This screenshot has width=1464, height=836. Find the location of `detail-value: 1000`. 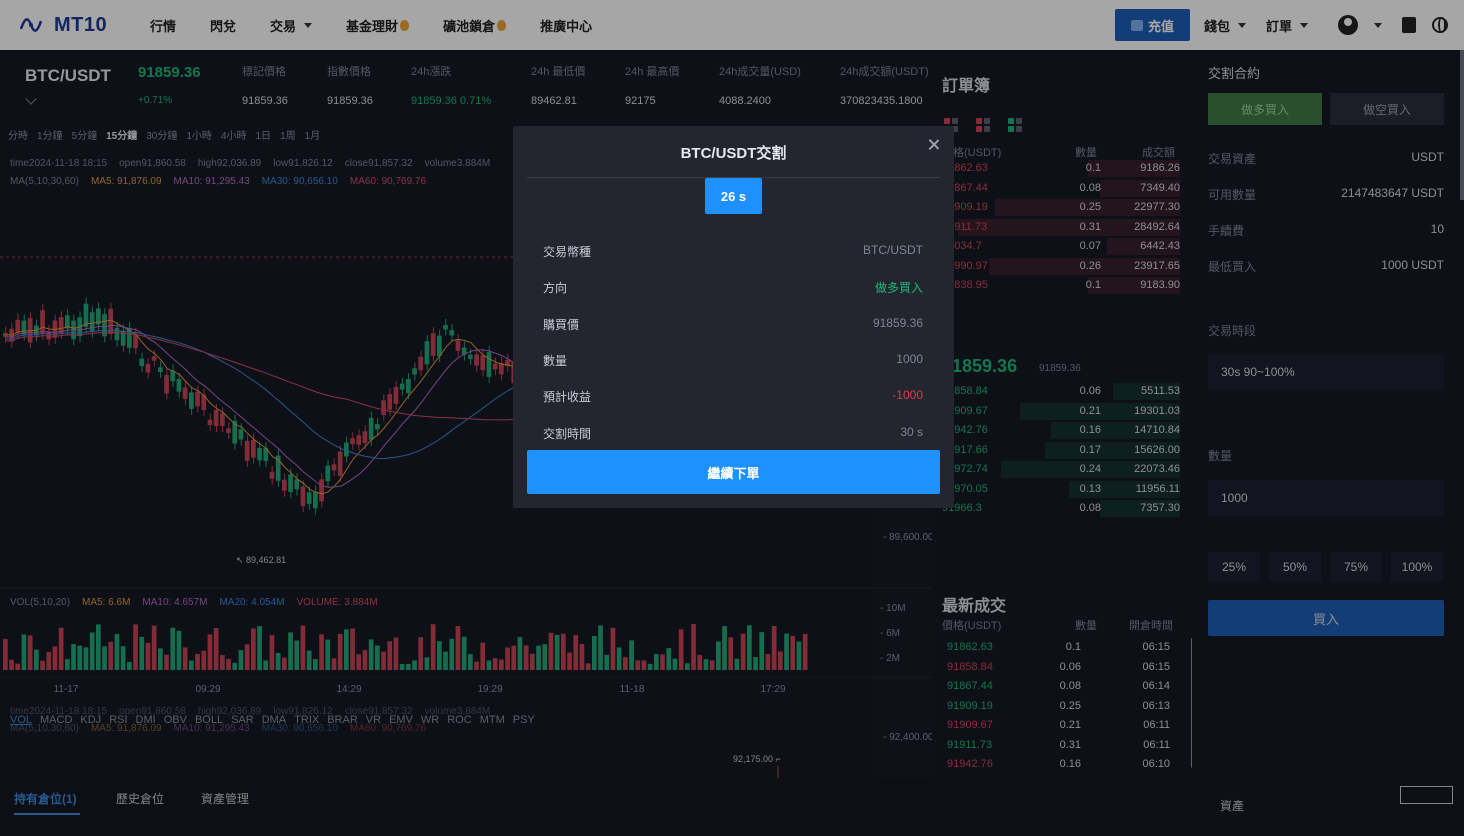

detail-value: 1000 is located at coordinates (909, 358).